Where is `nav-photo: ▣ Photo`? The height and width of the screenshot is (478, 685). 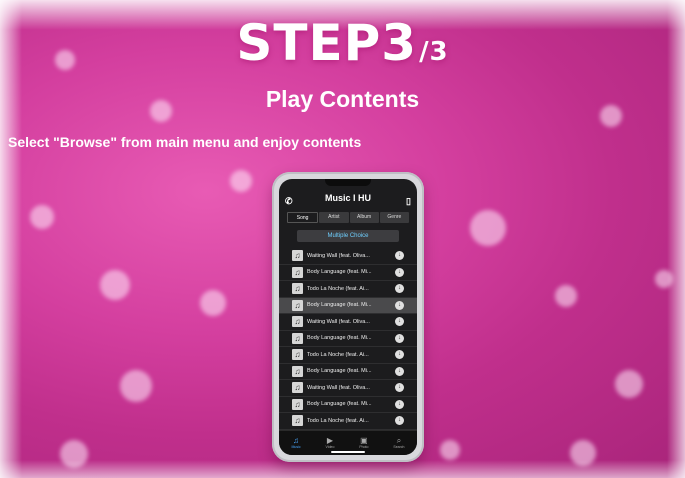
nav-photo: ▣ Photo is located at coordinates (363, 443).